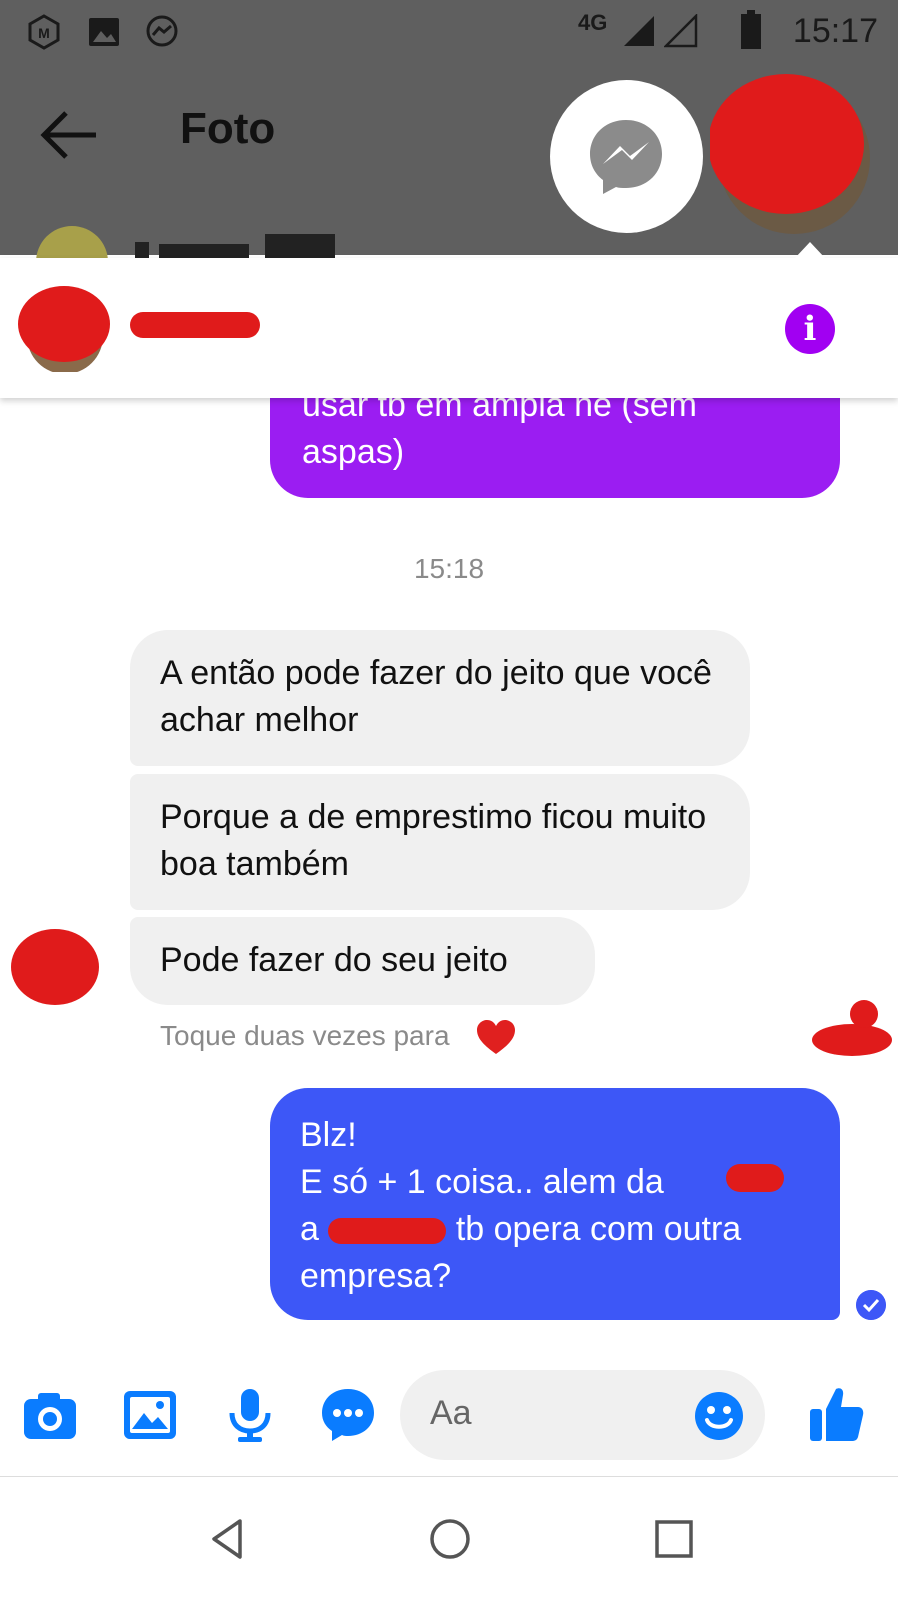  I want to click on status-bar: M 4G 15:17, so click(449, 32).